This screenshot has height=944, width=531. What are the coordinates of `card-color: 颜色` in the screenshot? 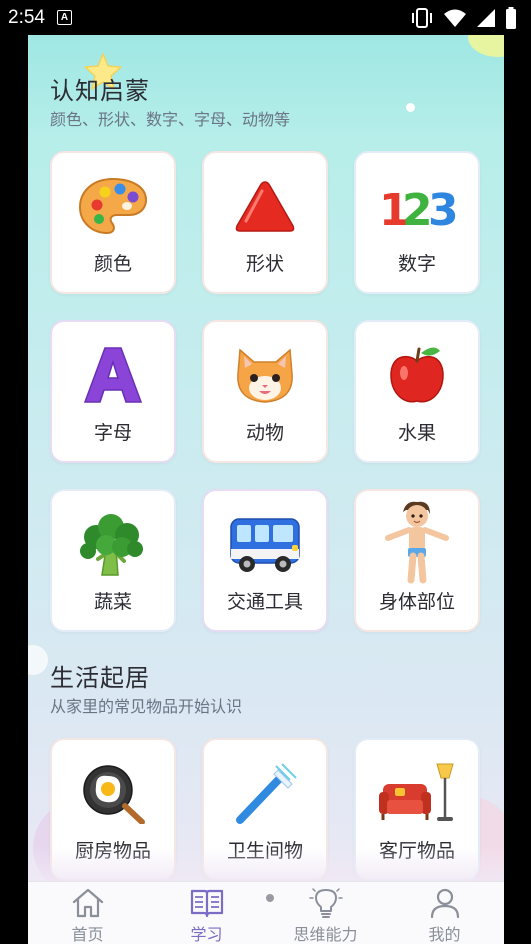 It's located at (113, 222).